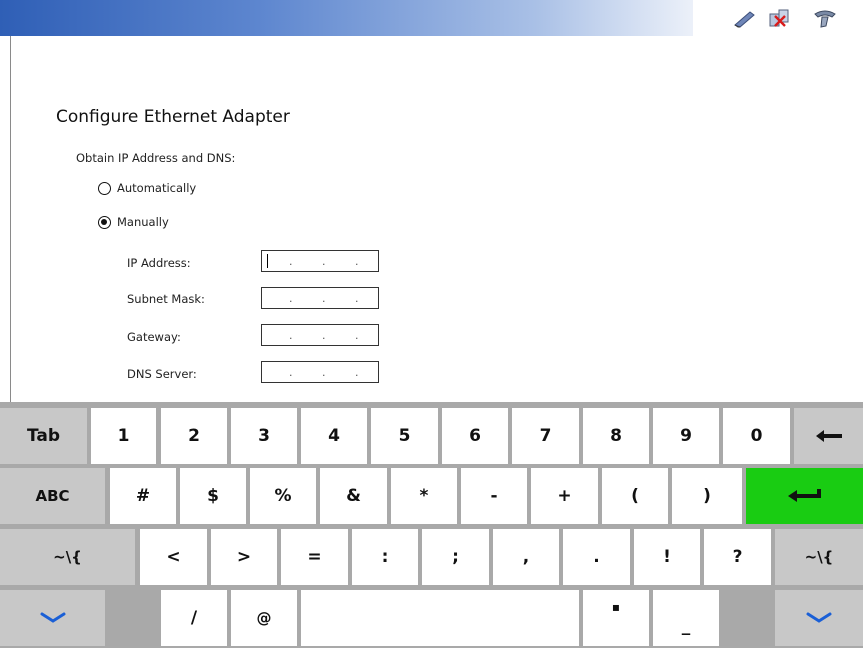 The width and height of the screenshot is (863, 648). I want to click on key-4: 4, so click(334, 436).